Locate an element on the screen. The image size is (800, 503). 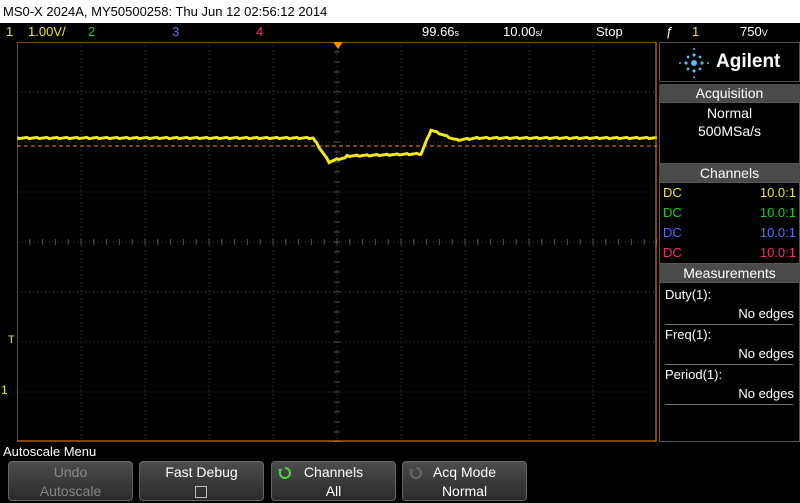
measurement-label-freq: Freq(1): is located at coordinates (688, 334).